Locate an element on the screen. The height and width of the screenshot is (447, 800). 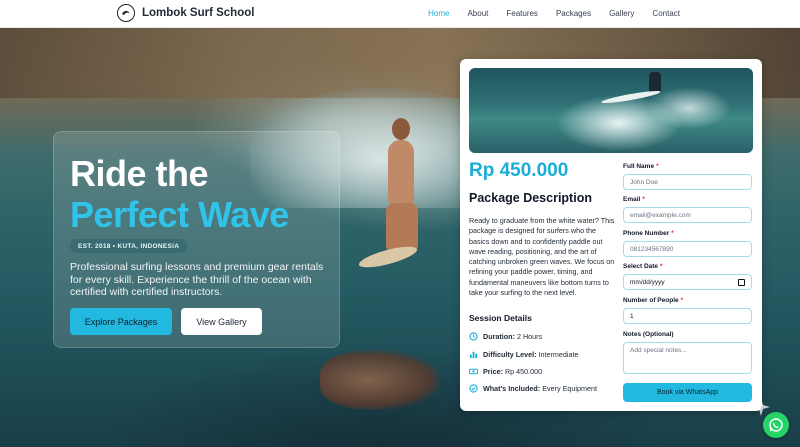
email-label: Email * is located at coordinates (634, 199).